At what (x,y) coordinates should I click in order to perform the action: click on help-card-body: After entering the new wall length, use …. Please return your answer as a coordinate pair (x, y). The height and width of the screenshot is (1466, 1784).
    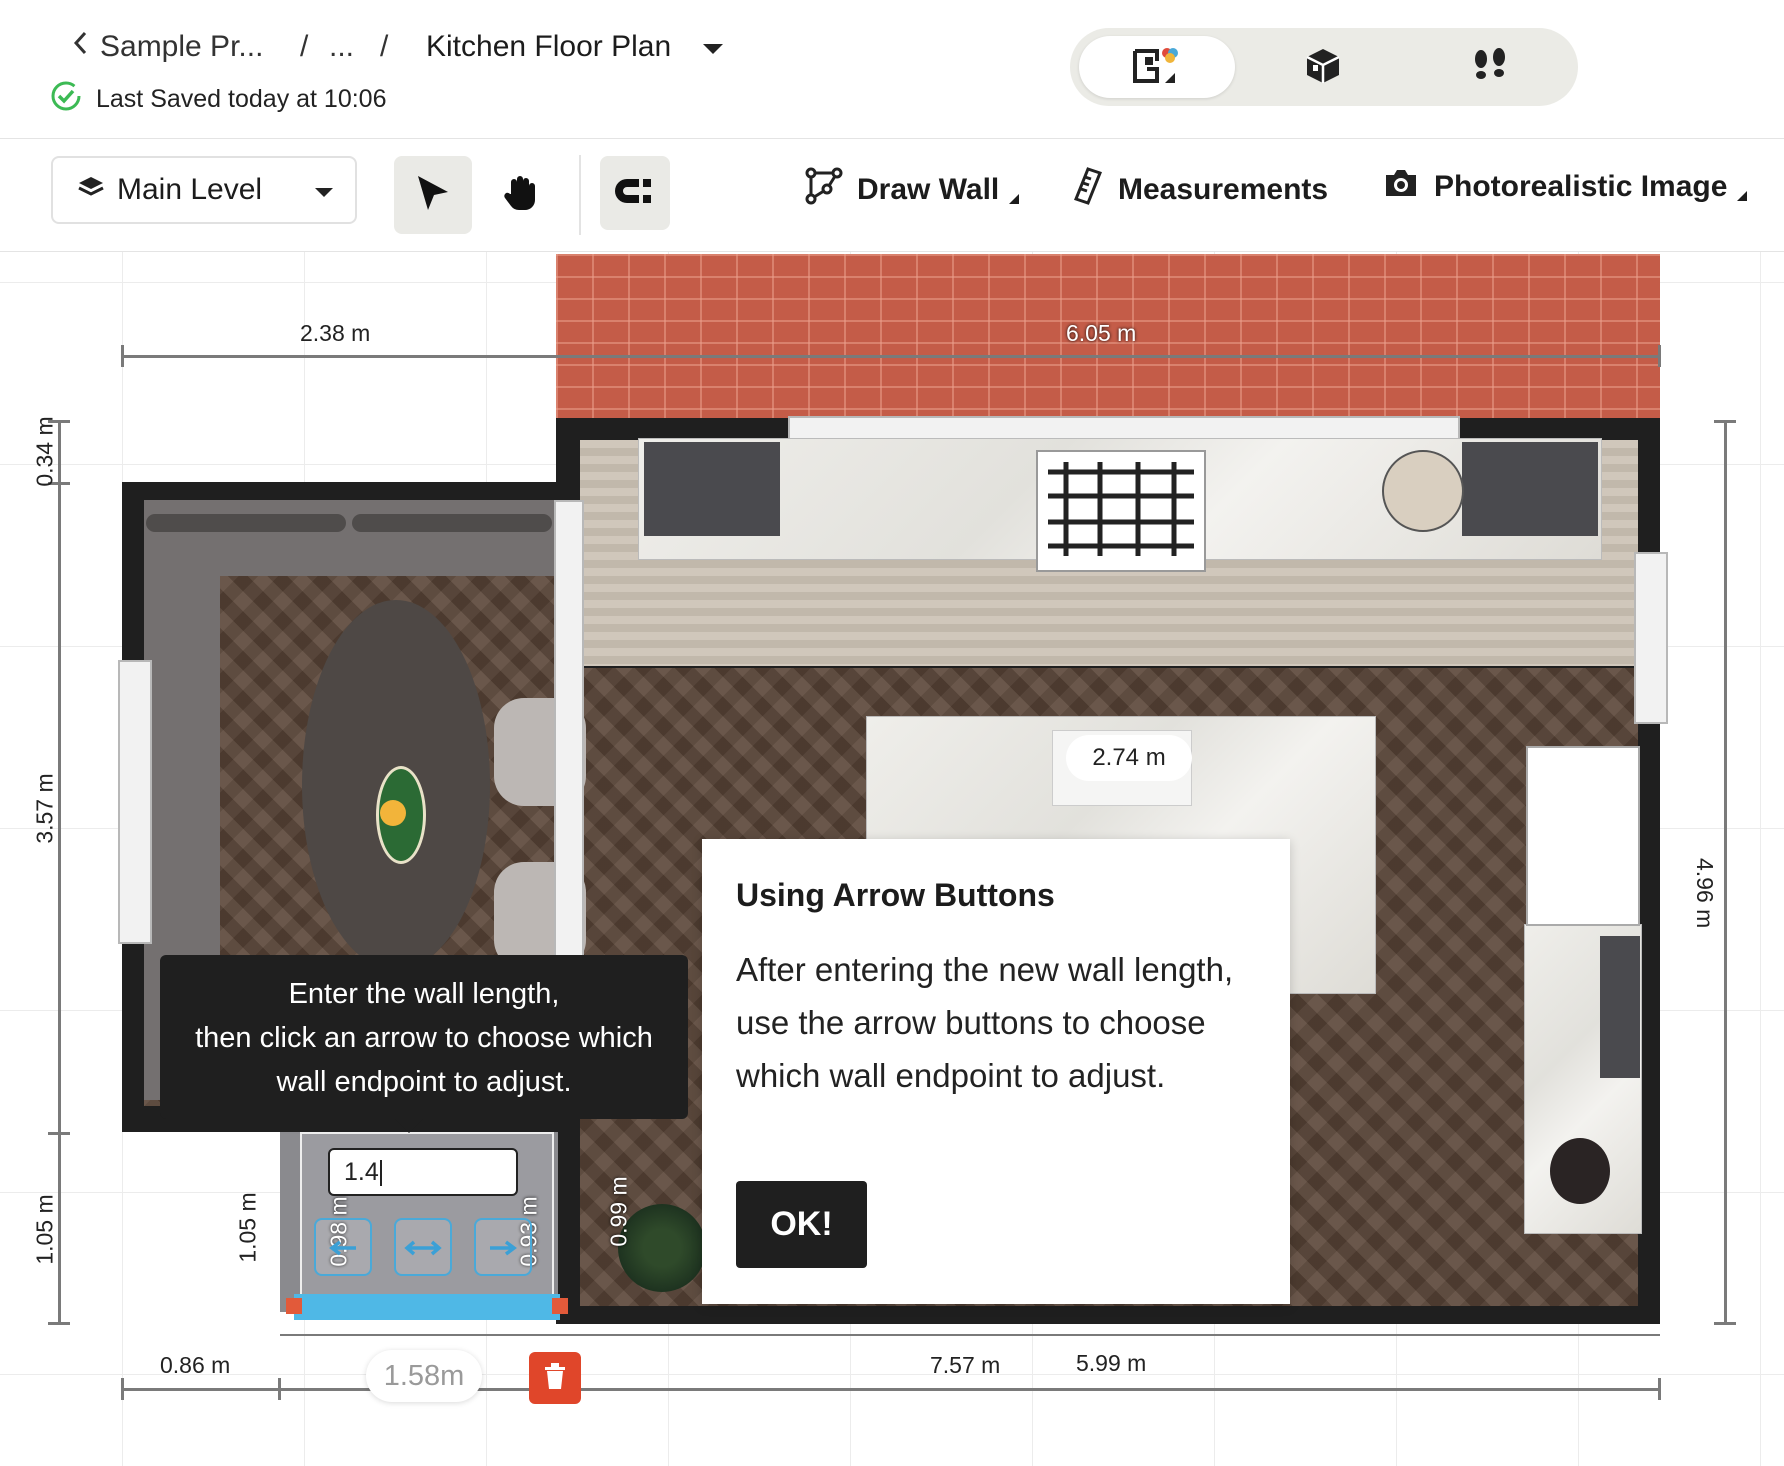
    Looking at the image, I should click on (985, 1022).